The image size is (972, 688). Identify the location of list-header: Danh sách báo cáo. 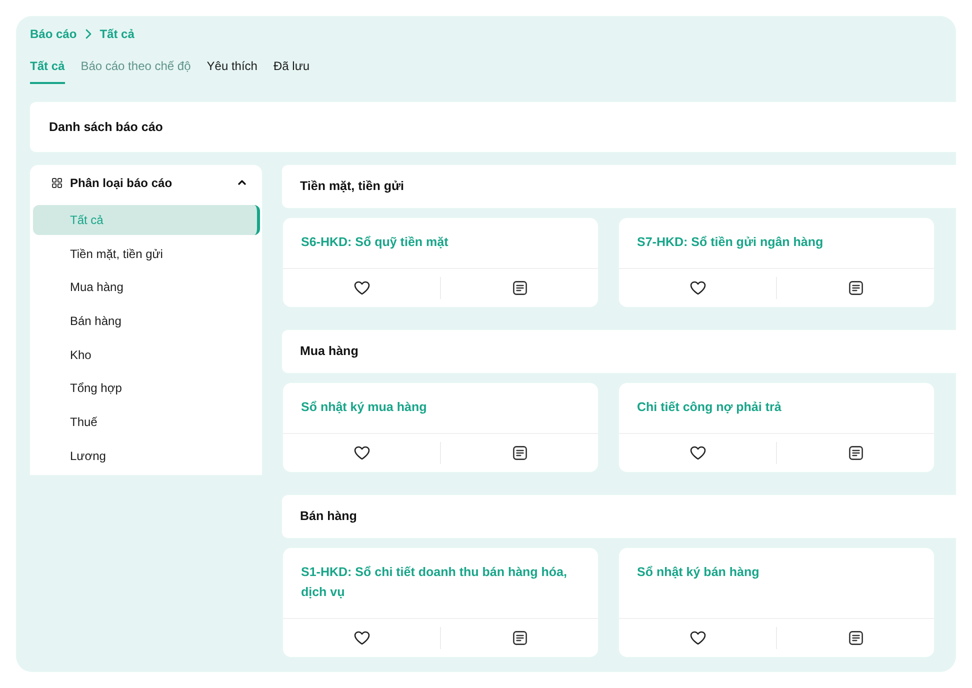
(493, 127).